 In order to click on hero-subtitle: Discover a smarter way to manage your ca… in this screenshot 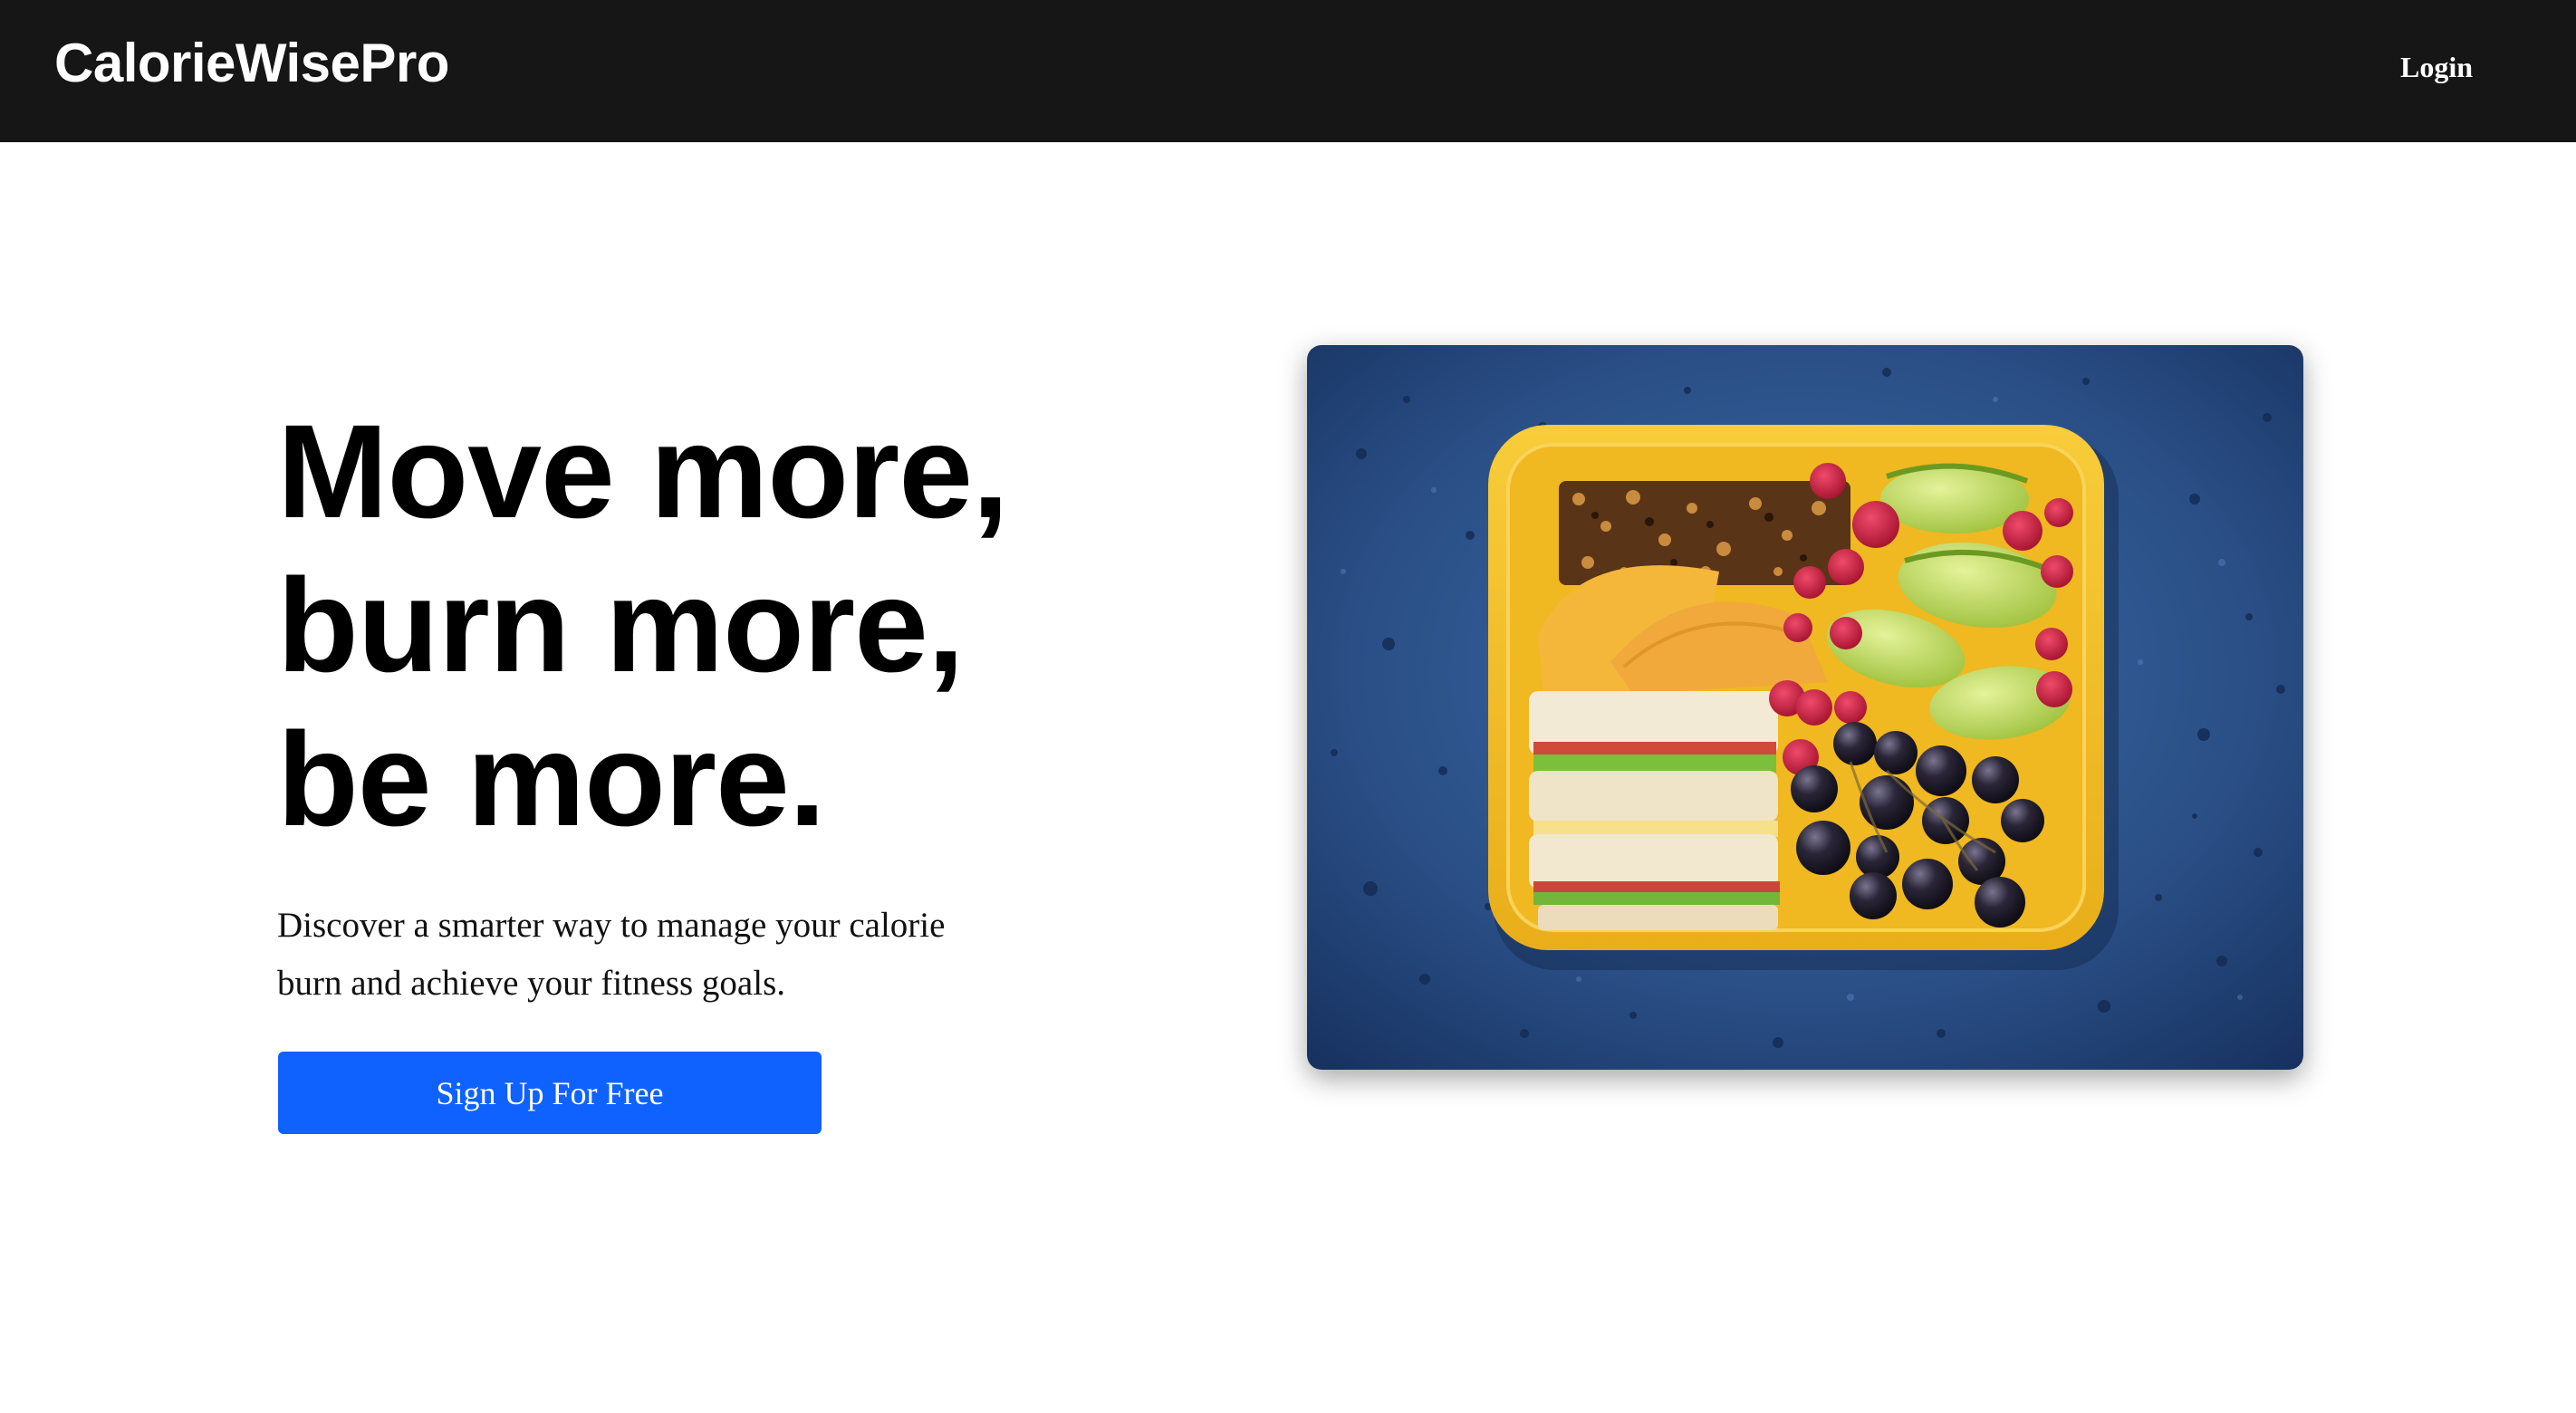, I will do `click(611, 955)`.